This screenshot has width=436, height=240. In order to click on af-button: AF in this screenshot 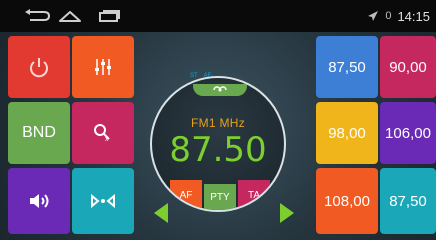, I will do `click(186, 195)`.